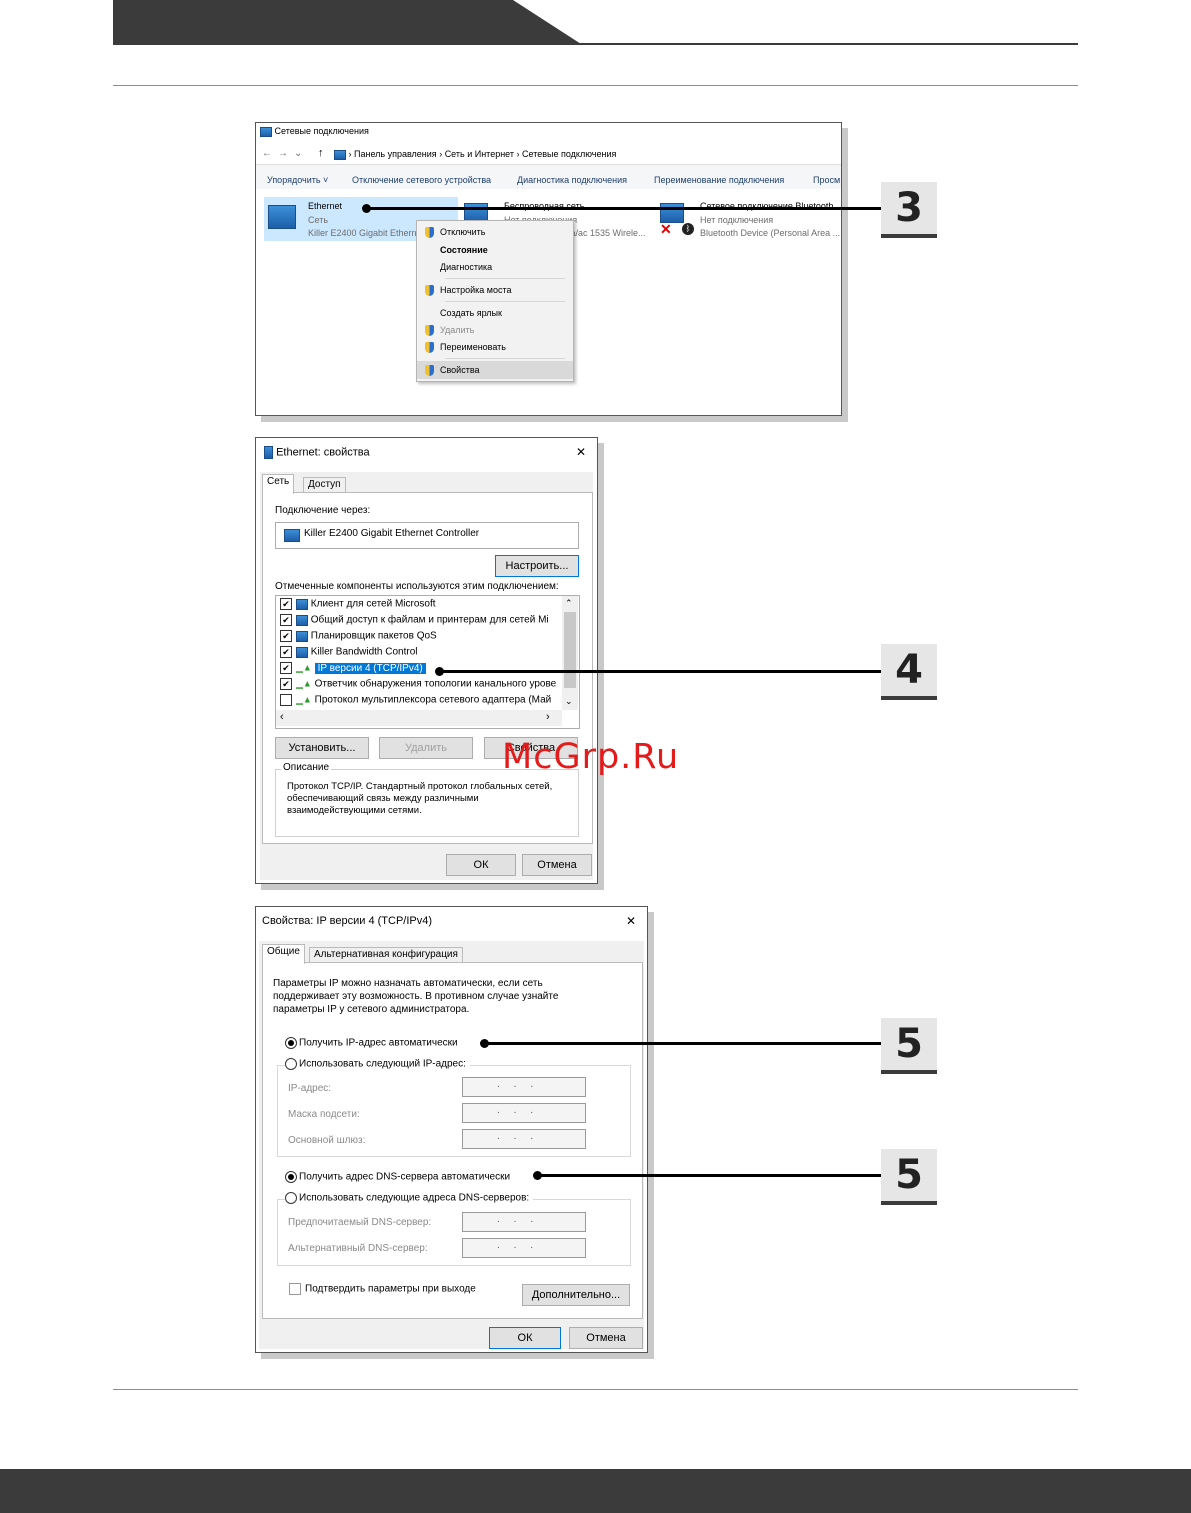  Describe the element at coordinates (340, 154) in the screenshot. I see `network-folder-icon` at that location.